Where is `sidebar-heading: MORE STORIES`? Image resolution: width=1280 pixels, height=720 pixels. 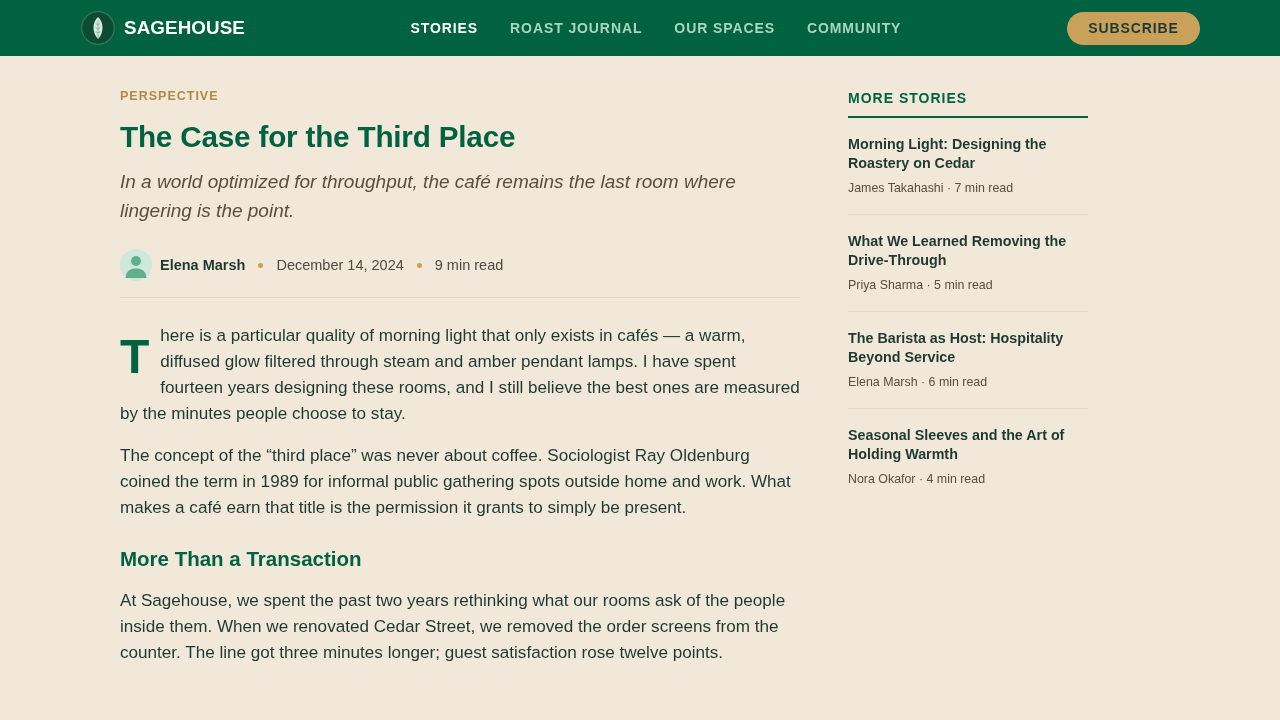
sidebar-heading: MORE STORIES is located at coordinates (968, 104).